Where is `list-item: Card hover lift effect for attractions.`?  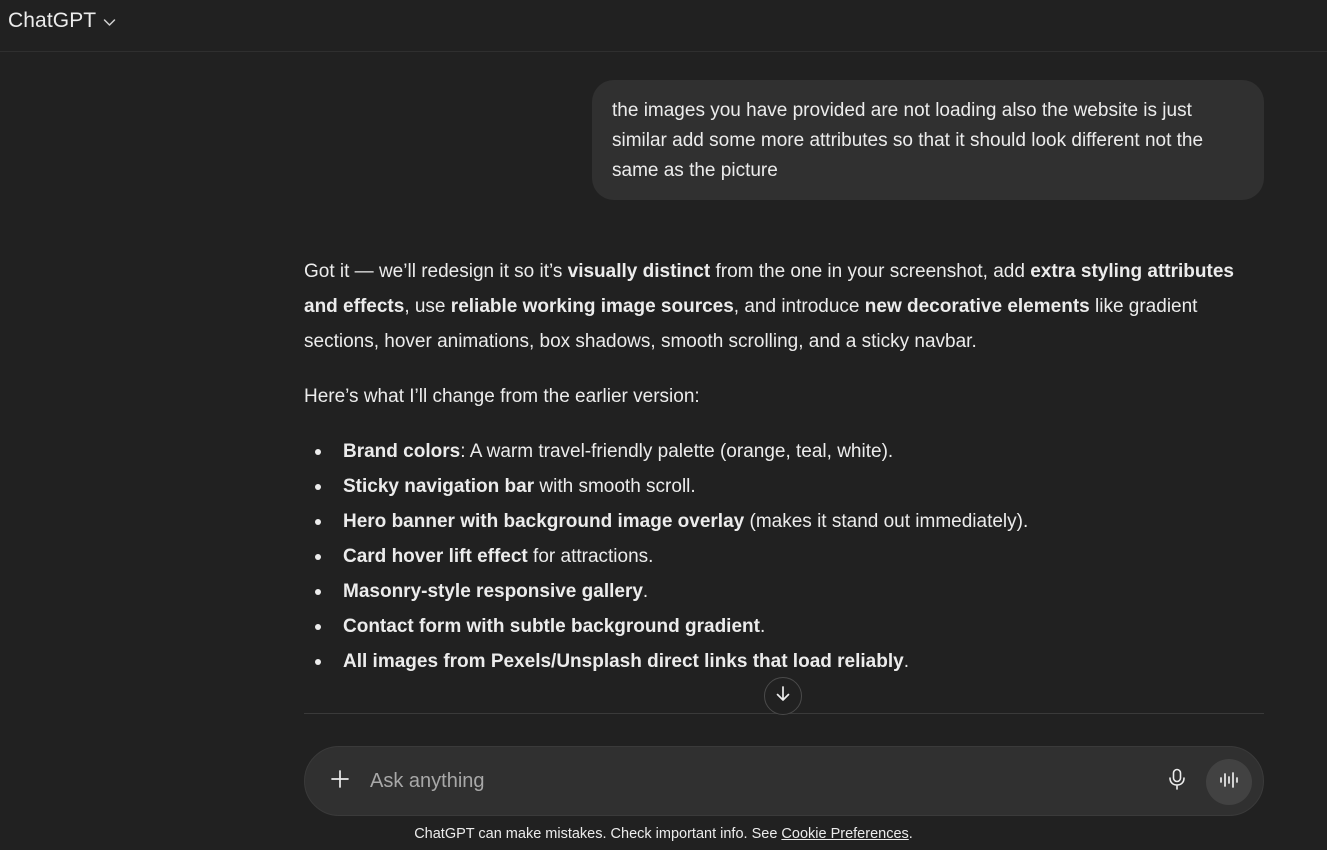 list-item: Card hover lift effect for attractions. is located at coordinates (785, 556).